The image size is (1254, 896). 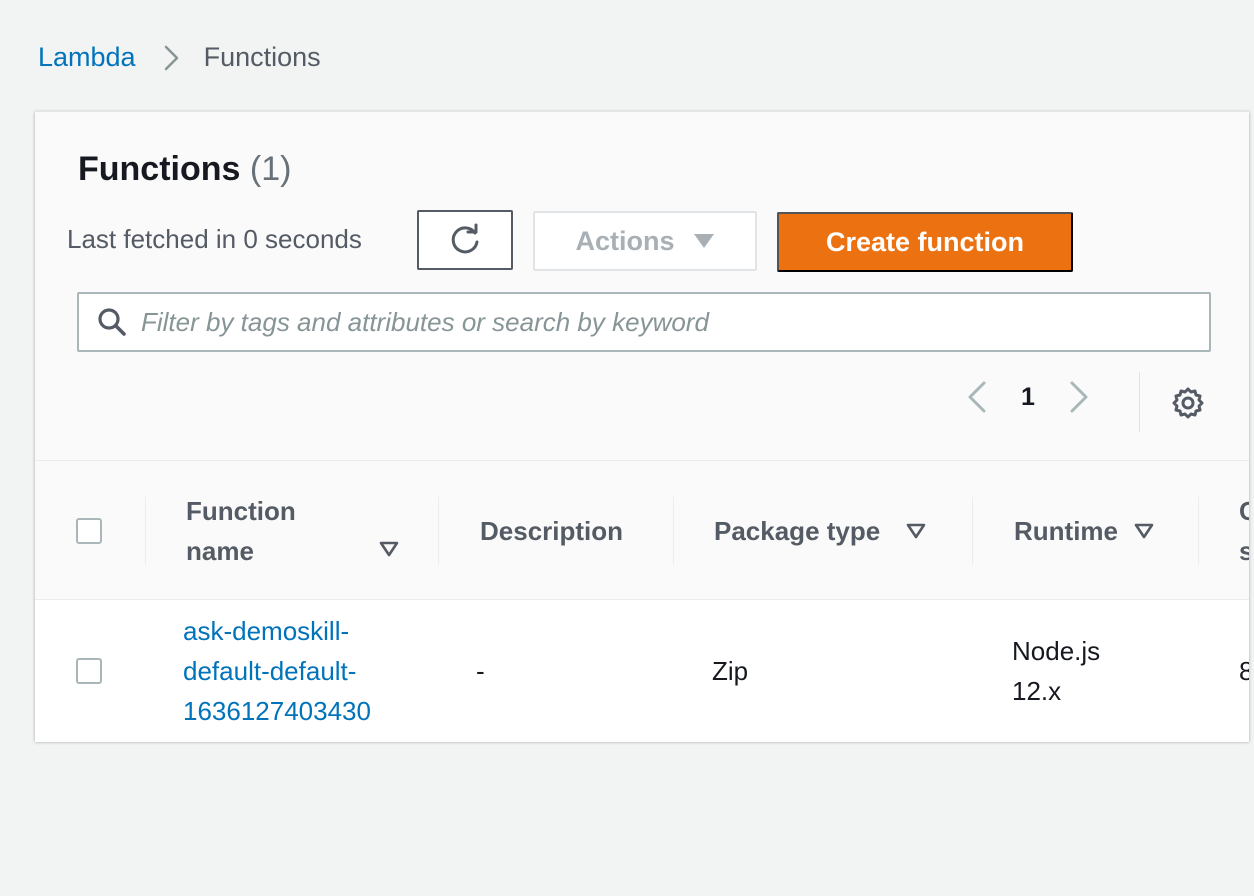 I want to click on row-select-cell, so click(x=89, y=671).